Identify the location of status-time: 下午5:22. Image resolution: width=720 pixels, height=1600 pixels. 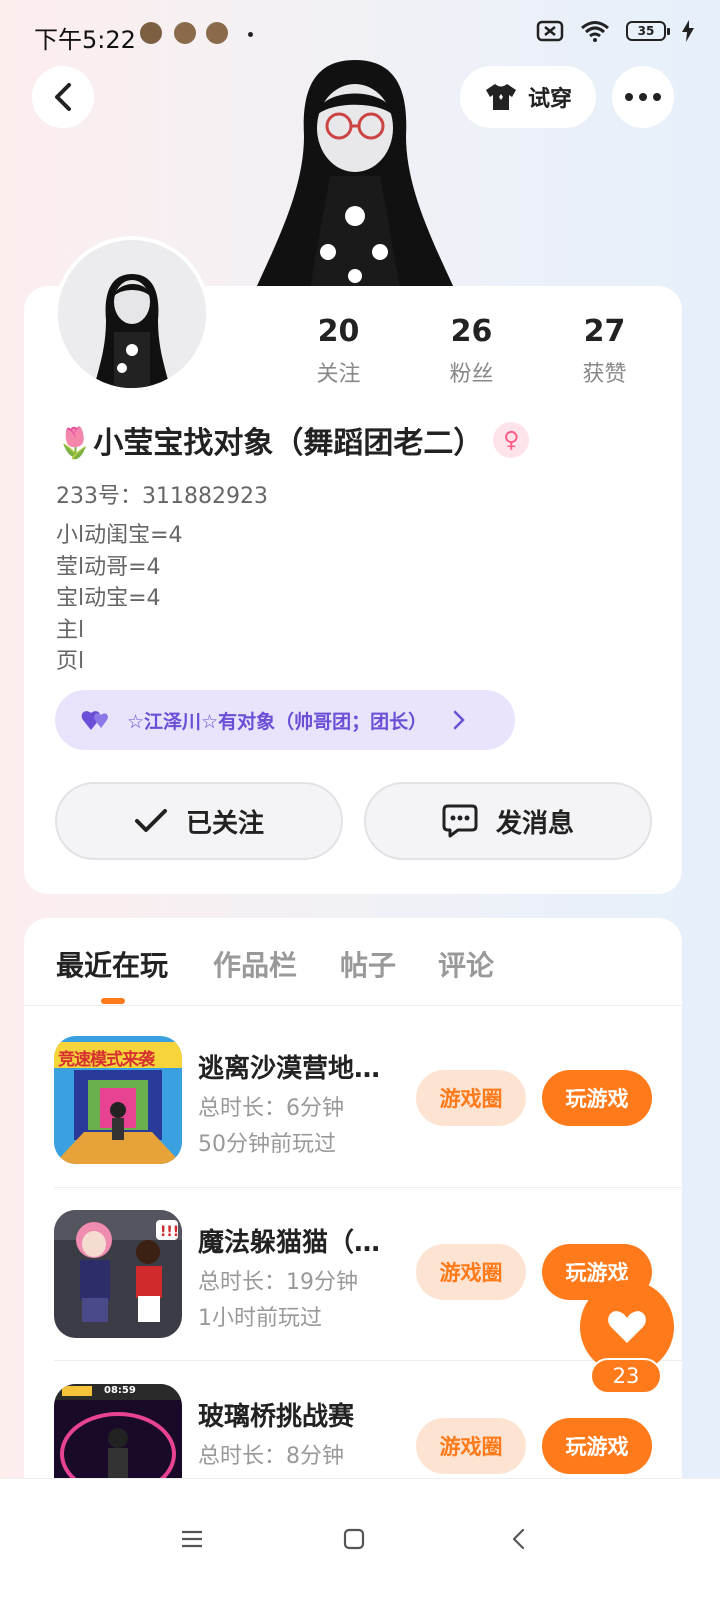
(85, 40).